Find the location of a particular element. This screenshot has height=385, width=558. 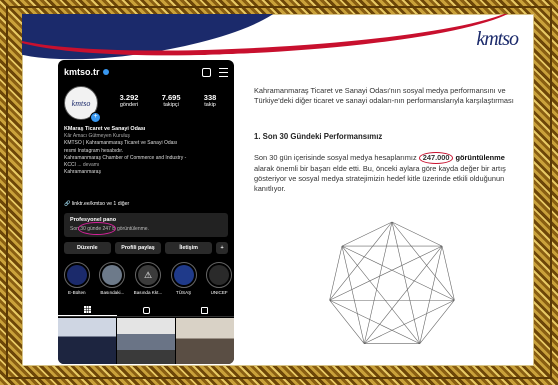

tagged-icon is located at coordinates (205, 310).